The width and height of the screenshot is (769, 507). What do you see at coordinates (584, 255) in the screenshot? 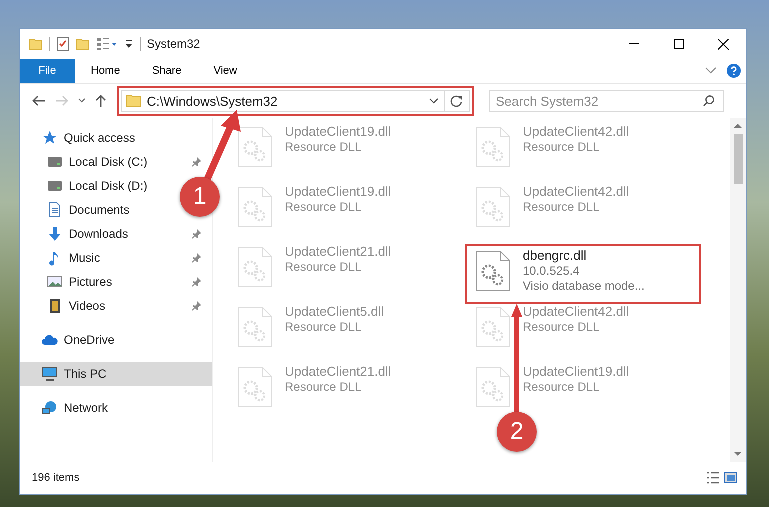
I see `file-name: dbengrc.dll` at bounding box center [584, 255].